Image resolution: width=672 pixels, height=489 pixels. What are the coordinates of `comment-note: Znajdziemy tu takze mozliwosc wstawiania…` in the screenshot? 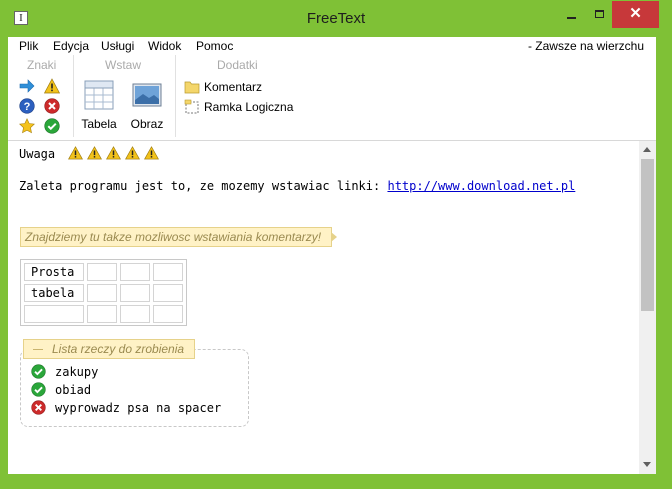 It's located at (179, 237).